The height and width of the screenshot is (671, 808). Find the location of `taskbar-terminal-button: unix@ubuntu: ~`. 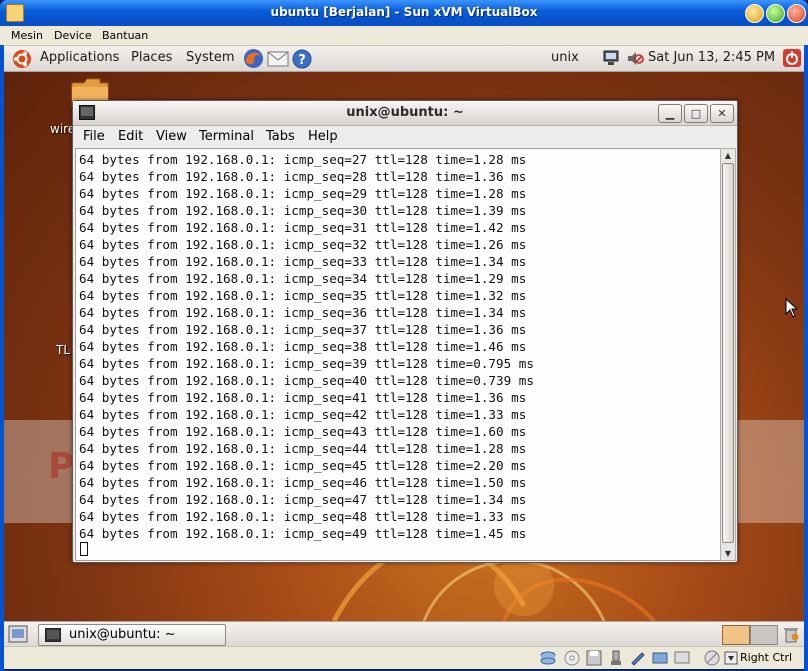

taskbar-terminal-button: unix@ubuntu: ~ is located at coordinates (132, 635).